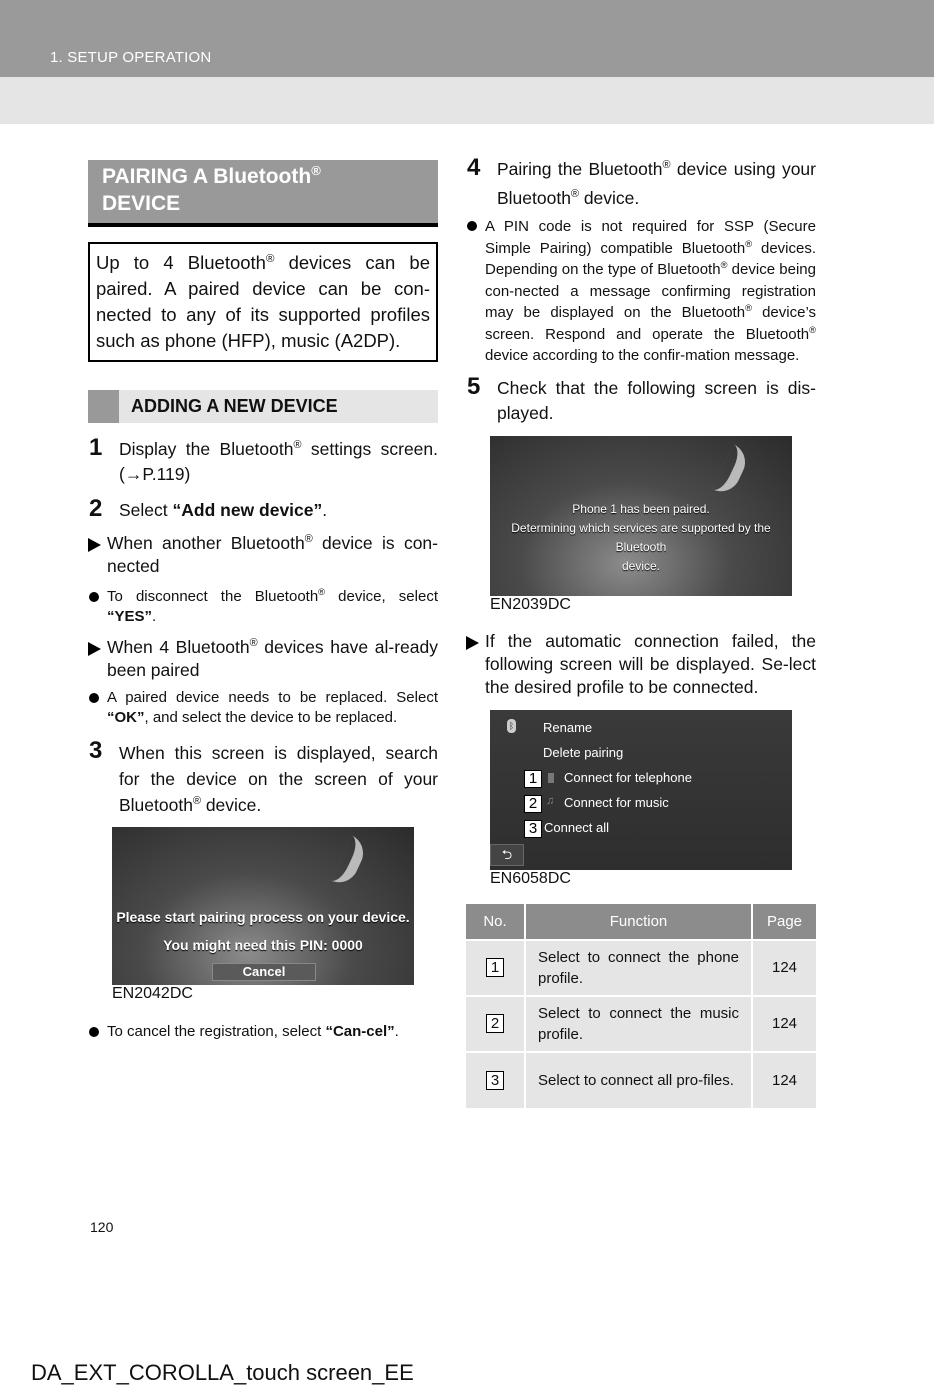 The height and width of the screenshot is (1387, 934). What do you see at coordinates (583, 752) in the screenshot?
I see `menu-item-delete-pairing: Delete pairing` at bounding box center [583, 752].